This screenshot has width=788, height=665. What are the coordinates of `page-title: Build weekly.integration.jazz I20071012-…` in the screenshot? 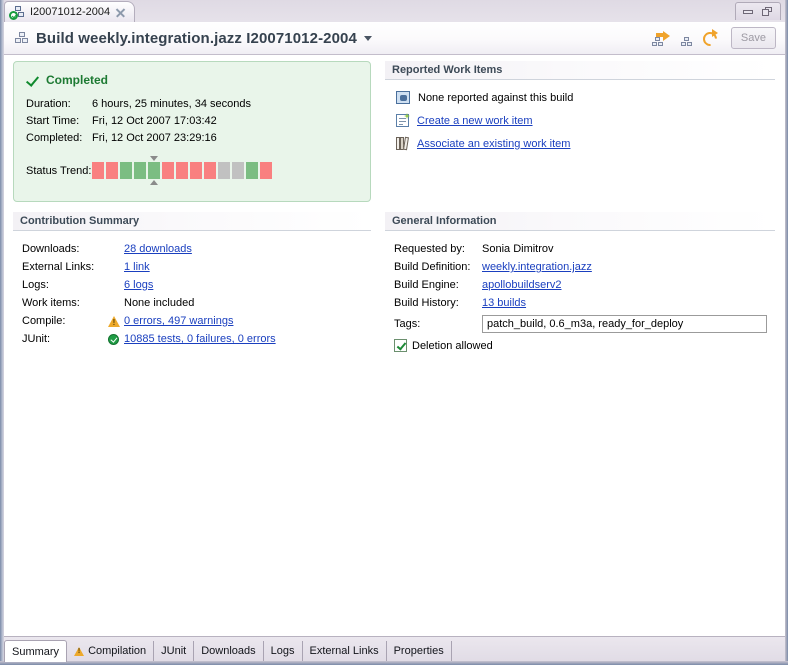 It's located at (196, 38).